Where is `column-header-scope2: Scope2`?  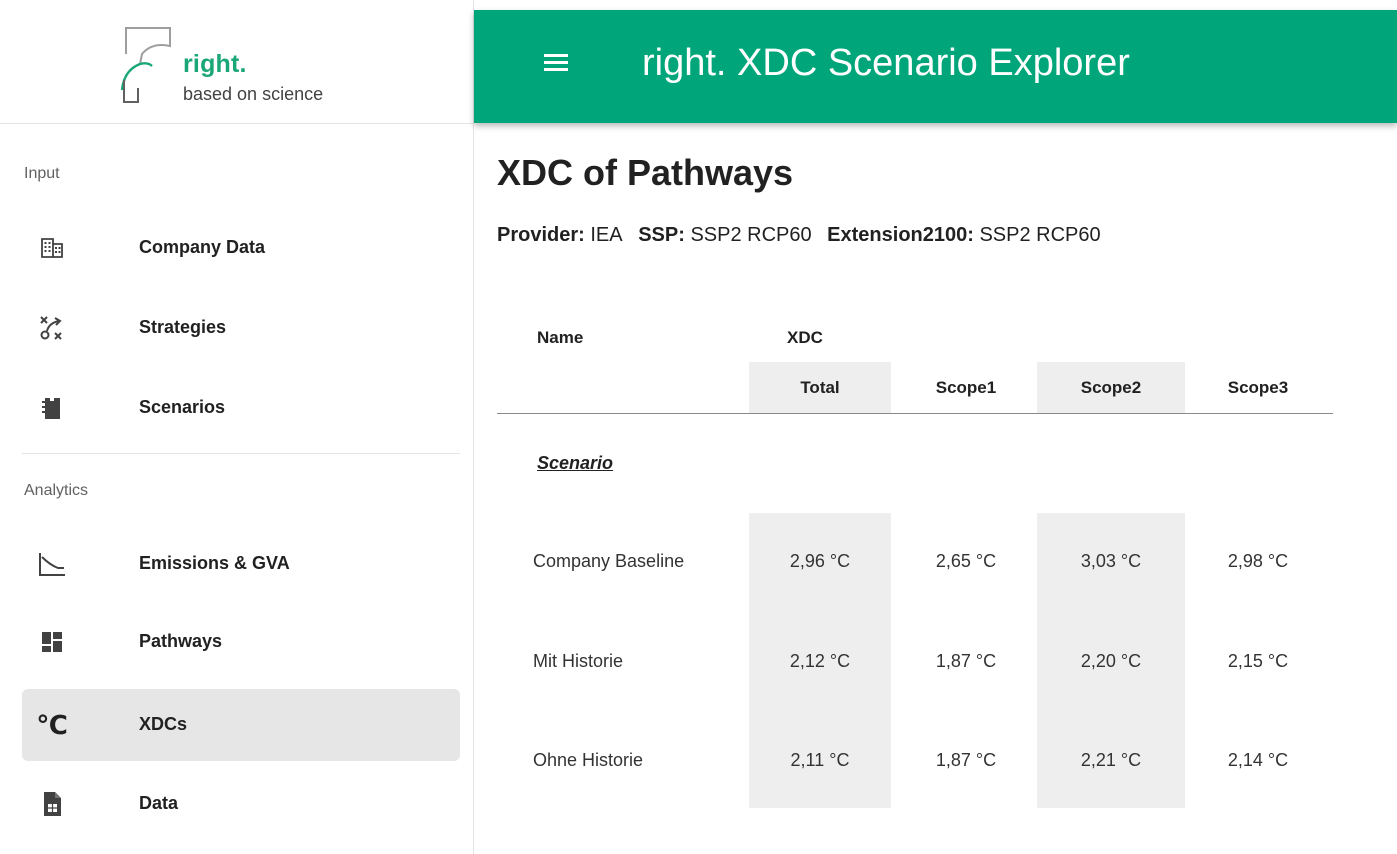 column-header-scope2: Scope2 is located at coordinates (1111, 388).